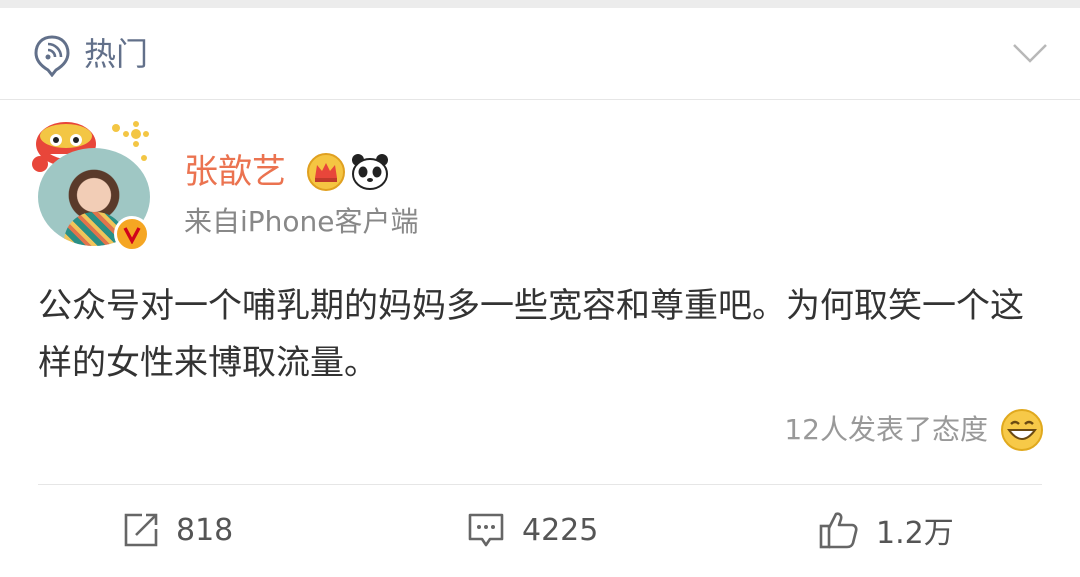 This screenshot has width=1080, height=577. I want to click on section-title: 热门, so click(116, 54).